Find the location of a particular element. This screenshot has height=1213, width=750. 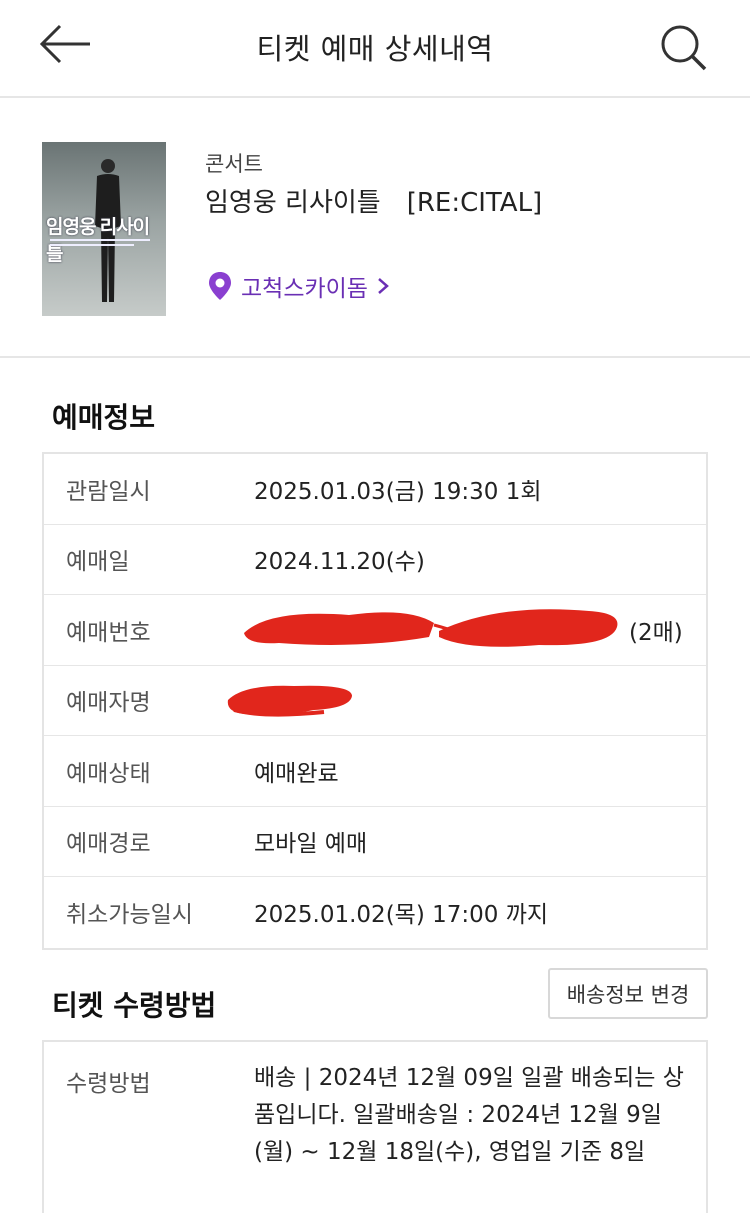

row-value: 2025.01.03(금) 19:30 1회 is located at coordinates (398, 491).